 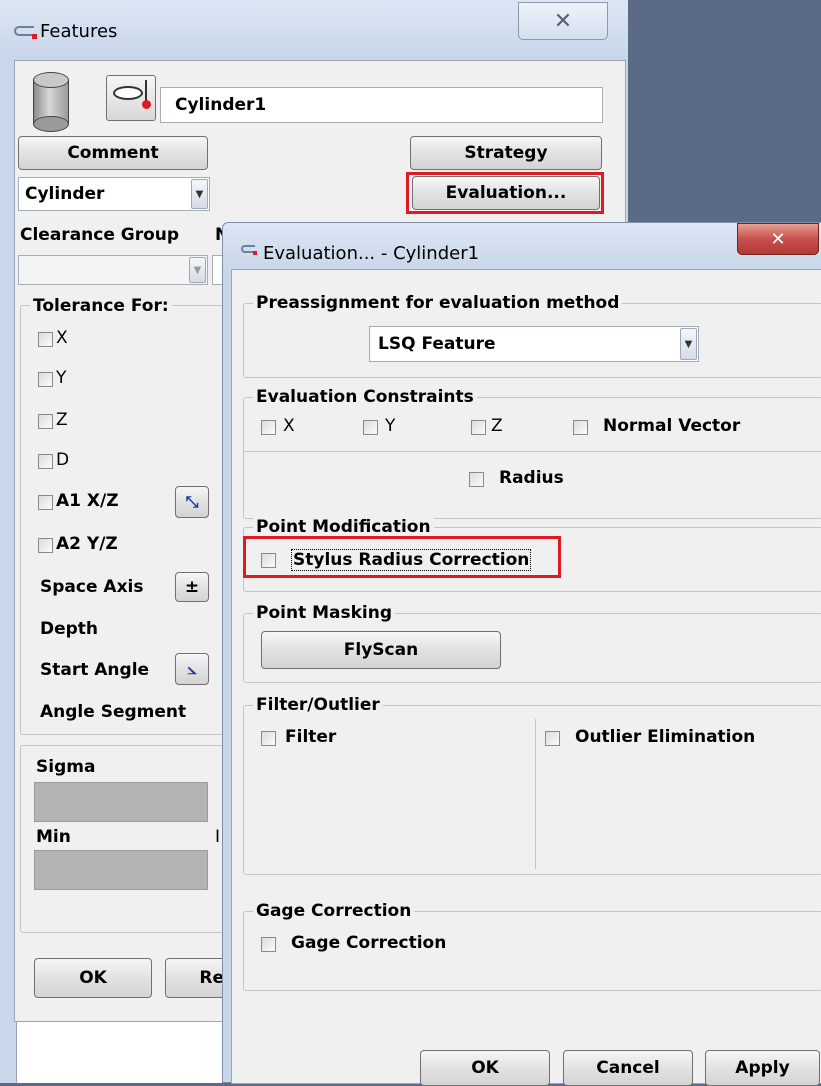 I want to click on constraints-title: Evaluation Constraints, so click(x=365, y=397).